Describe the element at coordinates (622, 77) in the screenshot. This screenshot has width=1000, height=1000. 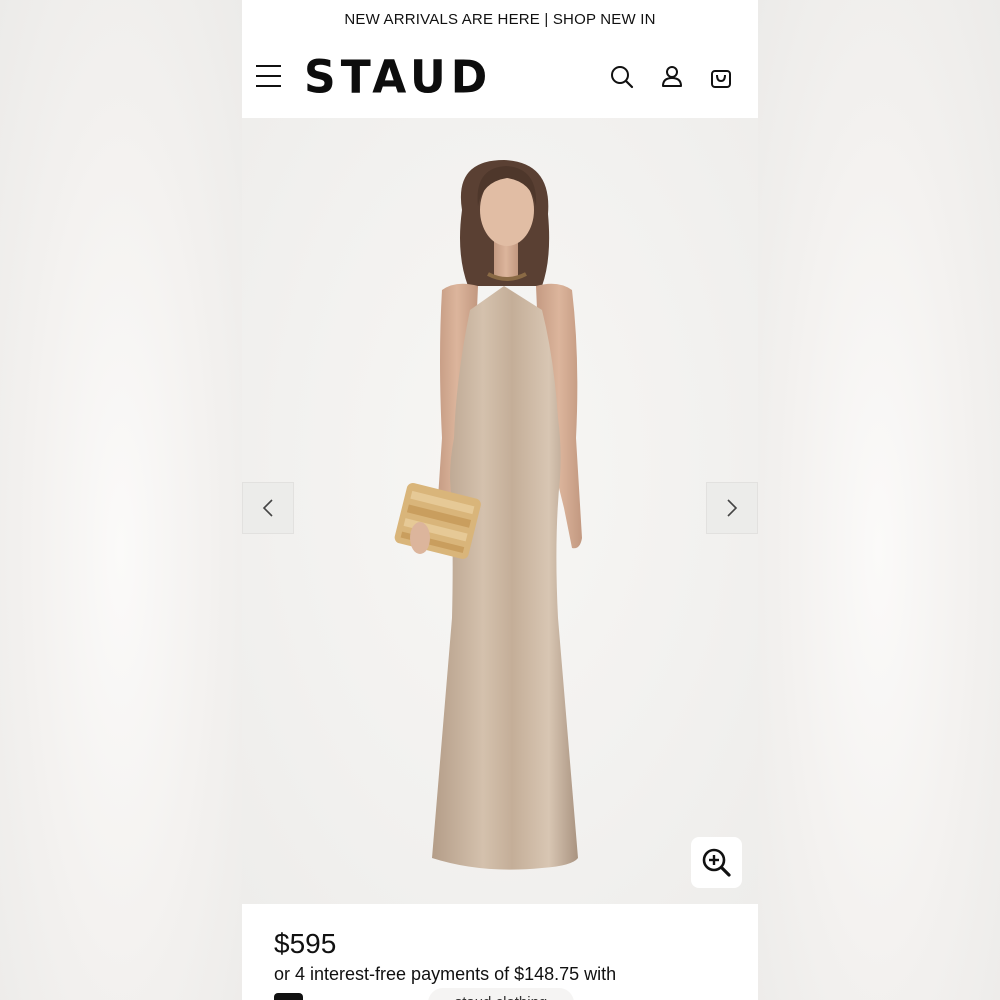
I see `search-icon` at that location.